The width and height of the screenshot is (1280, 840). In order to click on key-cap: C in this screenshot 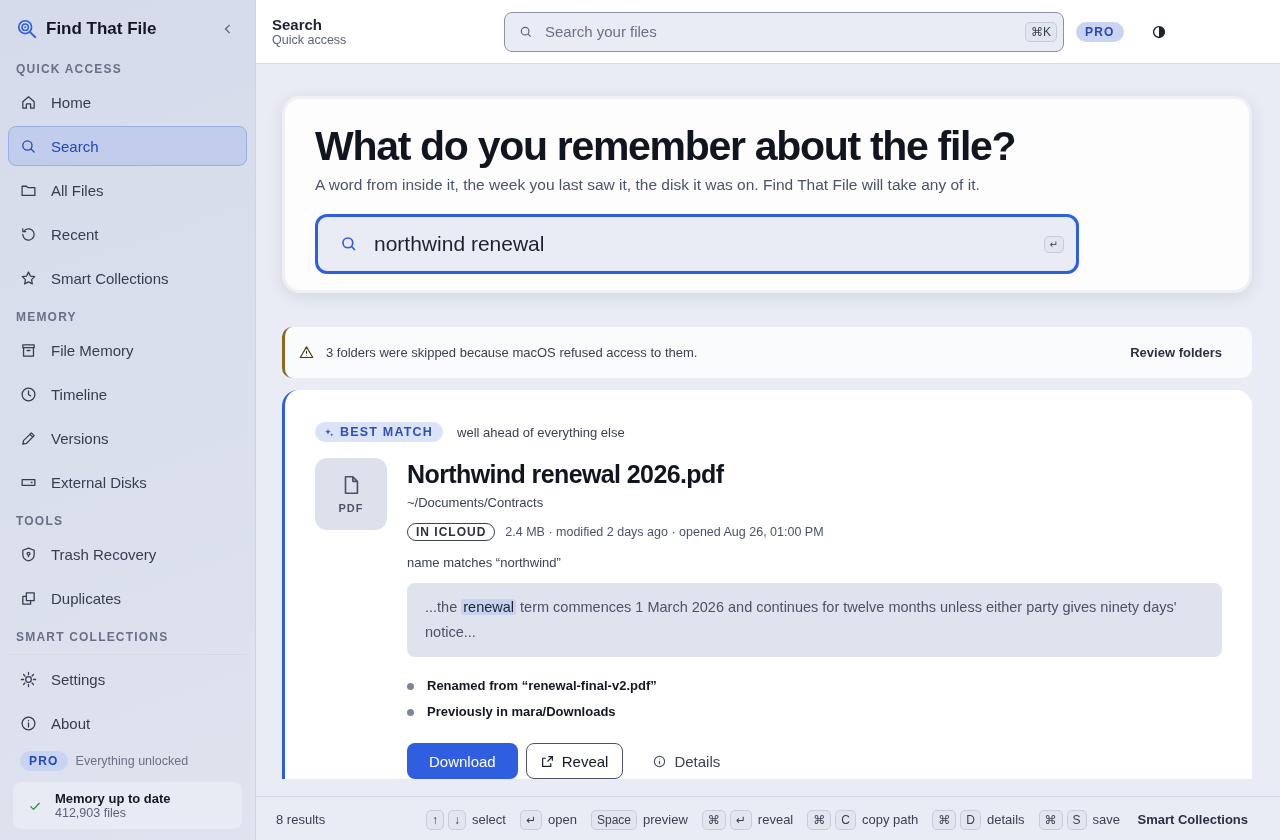, I will do `click(845, 819)`.